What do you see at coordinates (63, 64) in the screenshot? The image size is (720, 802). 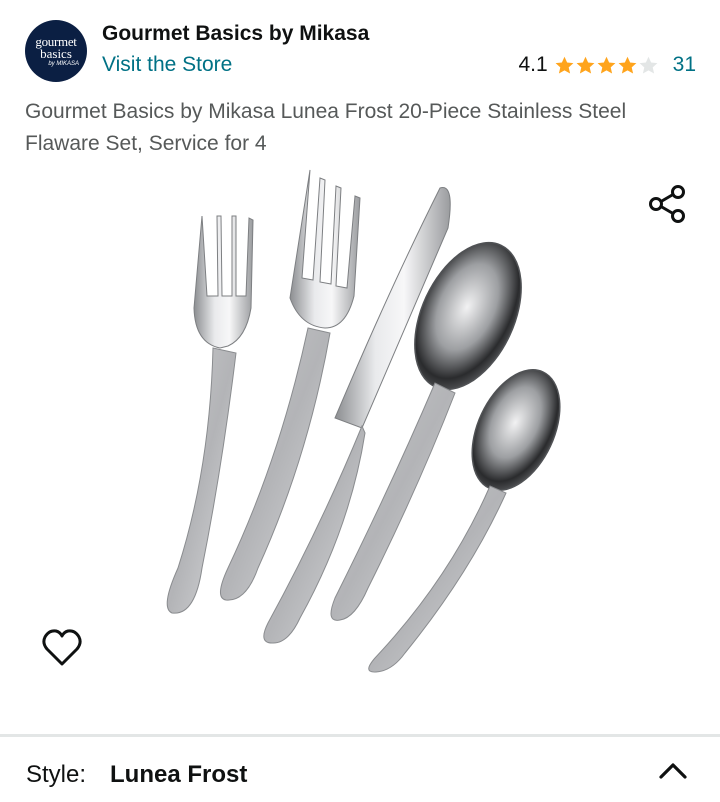 I see `store-logo-text-3: by MIKASA` at bounding box center [63, 64].